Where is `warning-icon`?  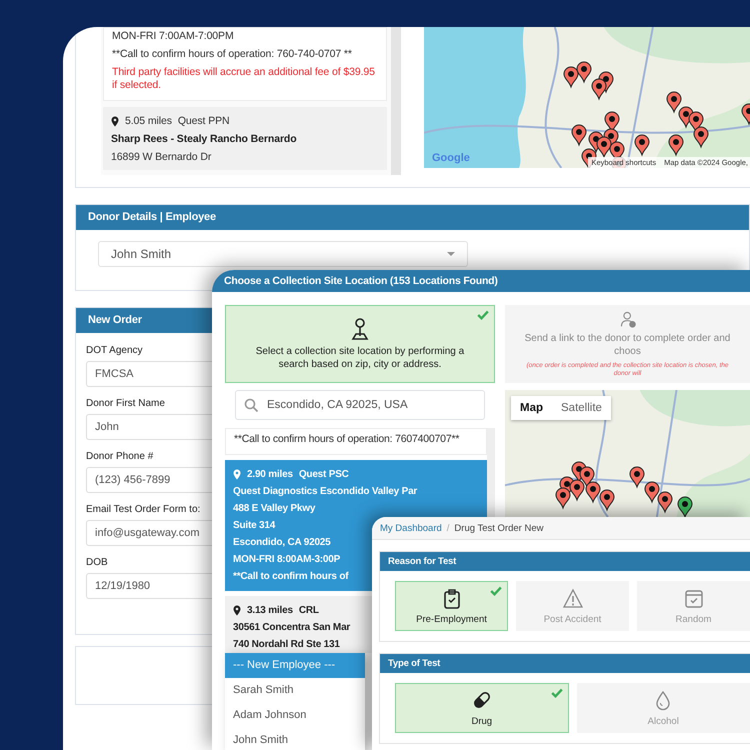
warning-icon is located at coordinates (572, 599).